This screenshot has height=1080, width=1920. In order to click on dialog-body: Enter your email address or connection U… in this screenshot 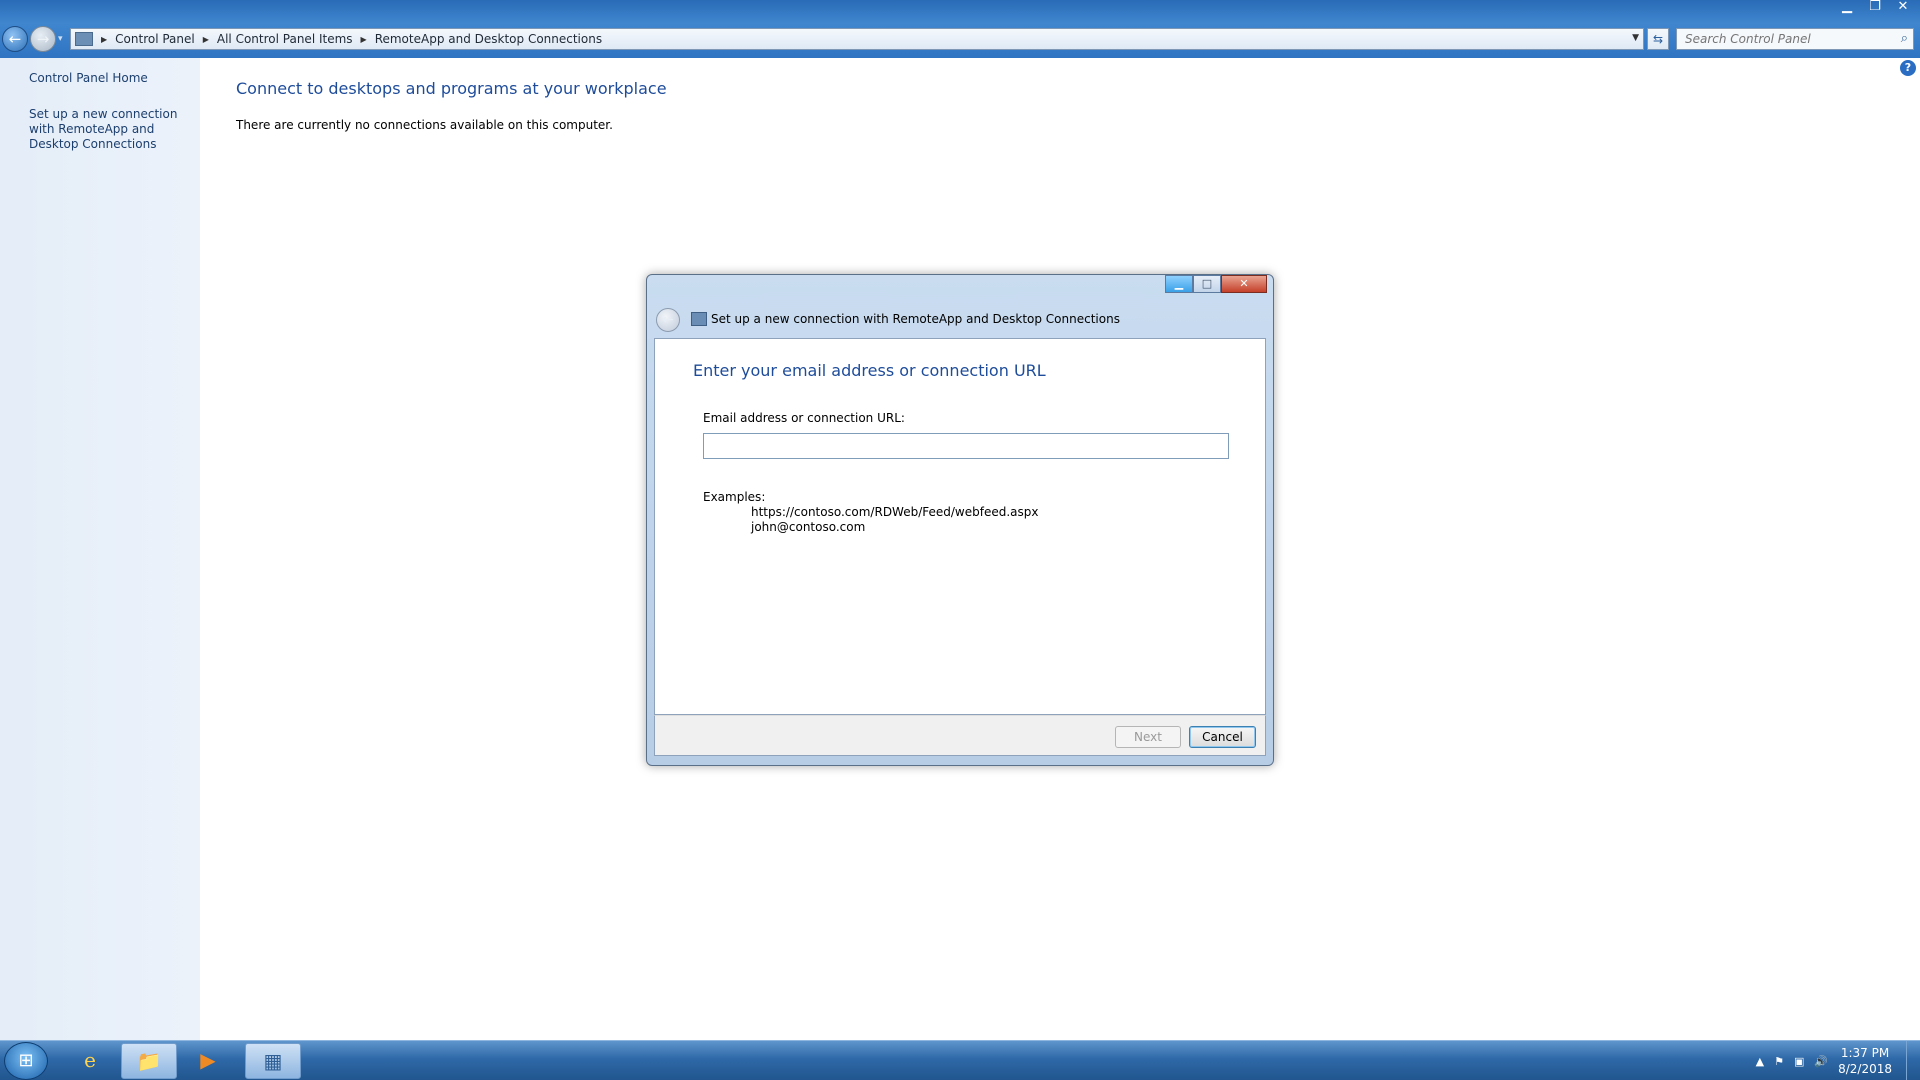, I will do `click(960, 526)`.